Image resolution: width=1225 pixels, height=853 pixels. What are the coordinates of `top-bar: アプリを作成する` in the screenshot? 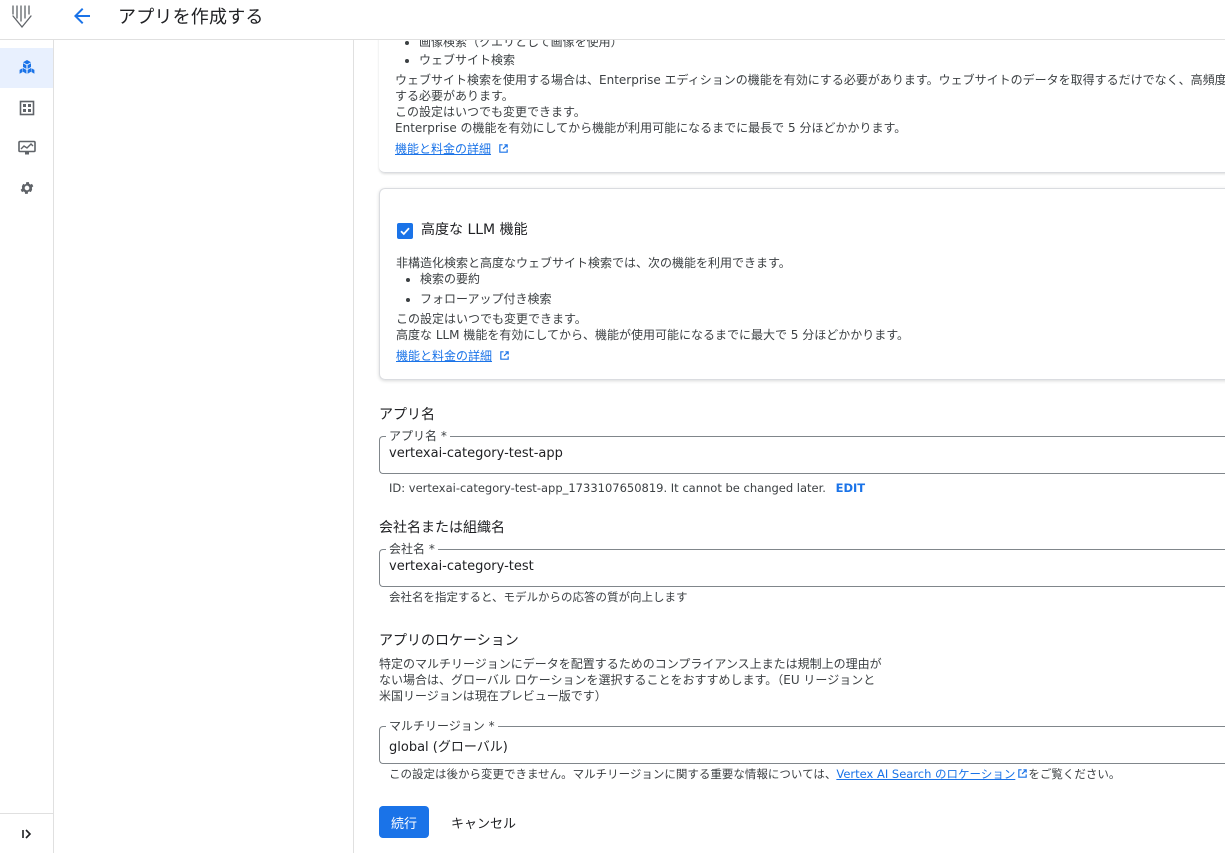 It's located at (612, 20).